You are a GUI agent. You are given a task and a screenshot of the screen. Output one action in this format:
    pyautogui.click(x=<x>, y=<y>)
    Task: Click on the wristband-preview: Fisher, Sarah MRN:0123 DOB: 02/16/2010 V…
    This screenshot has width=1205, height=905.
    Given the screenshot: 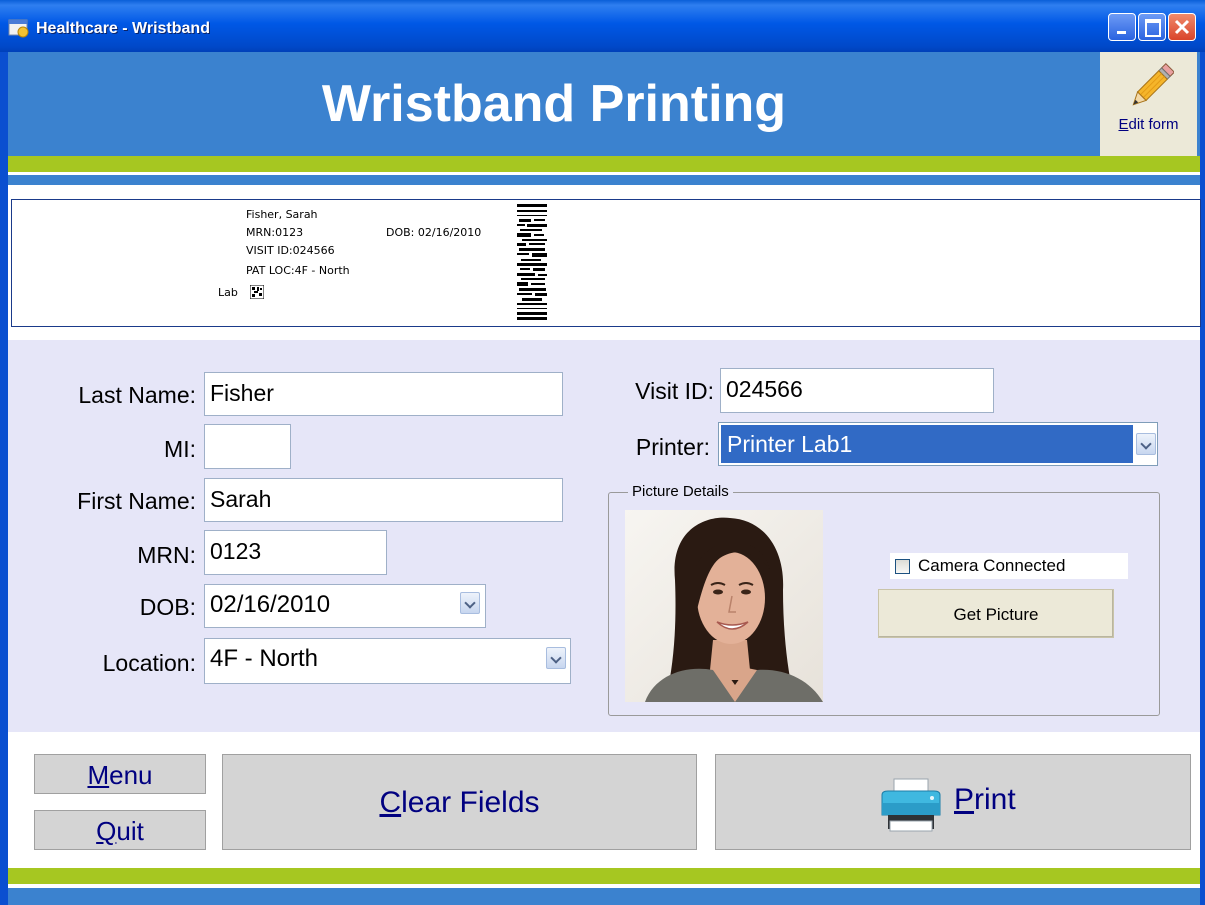 What is the action you would take?
    pyautogui.click(x=606, y=263)
    